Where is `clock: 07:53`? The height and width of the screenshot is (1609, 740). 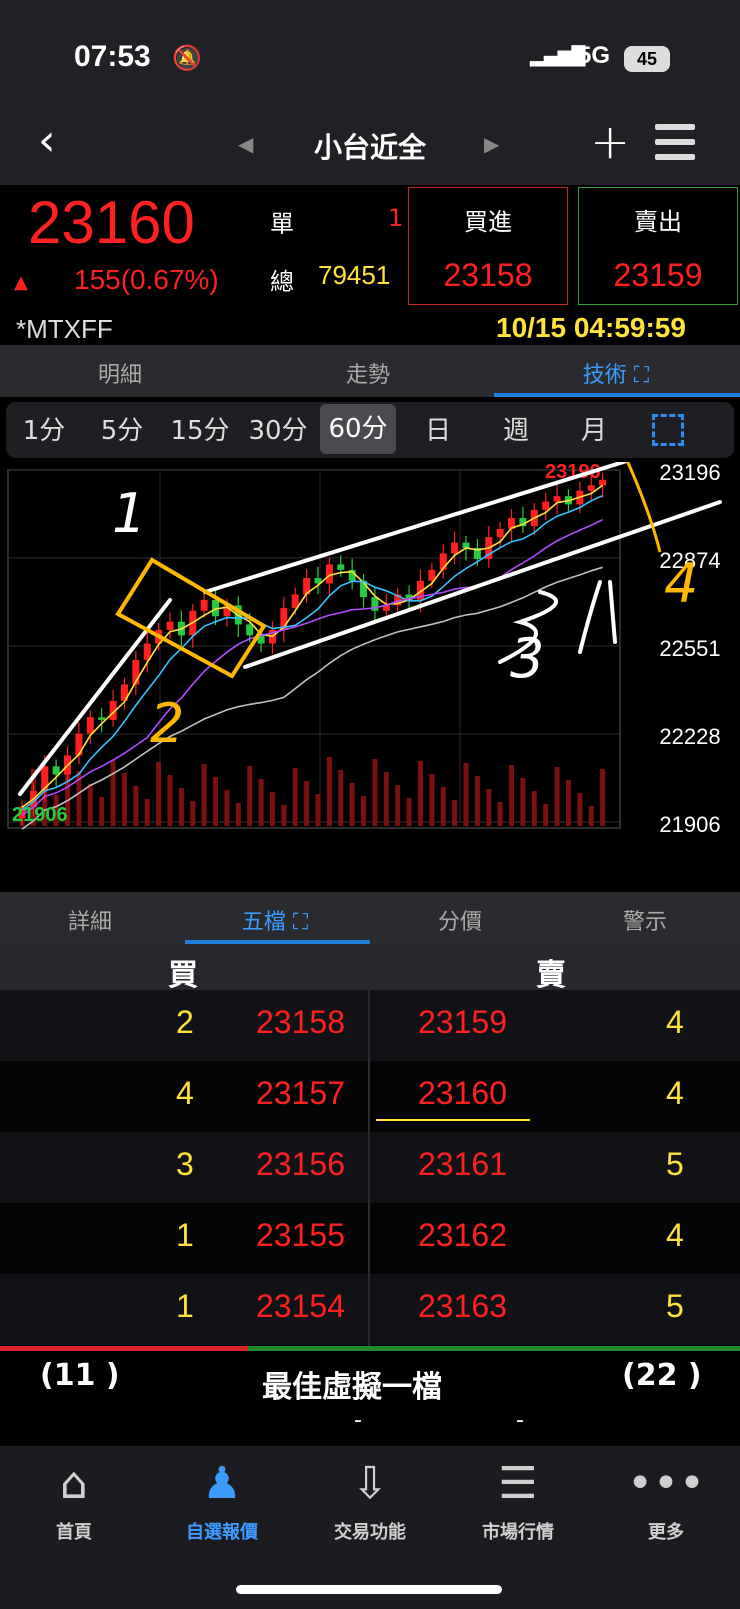 clock: 07:53 is located at coordinates (112, 56).